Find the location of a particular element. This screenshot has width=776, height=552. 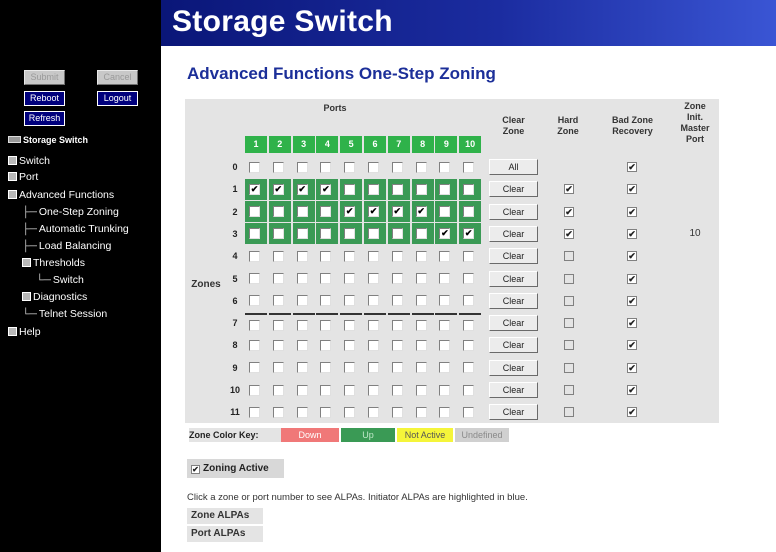

zone-8-port-5-checkbox is located at coordinates (350, 345).